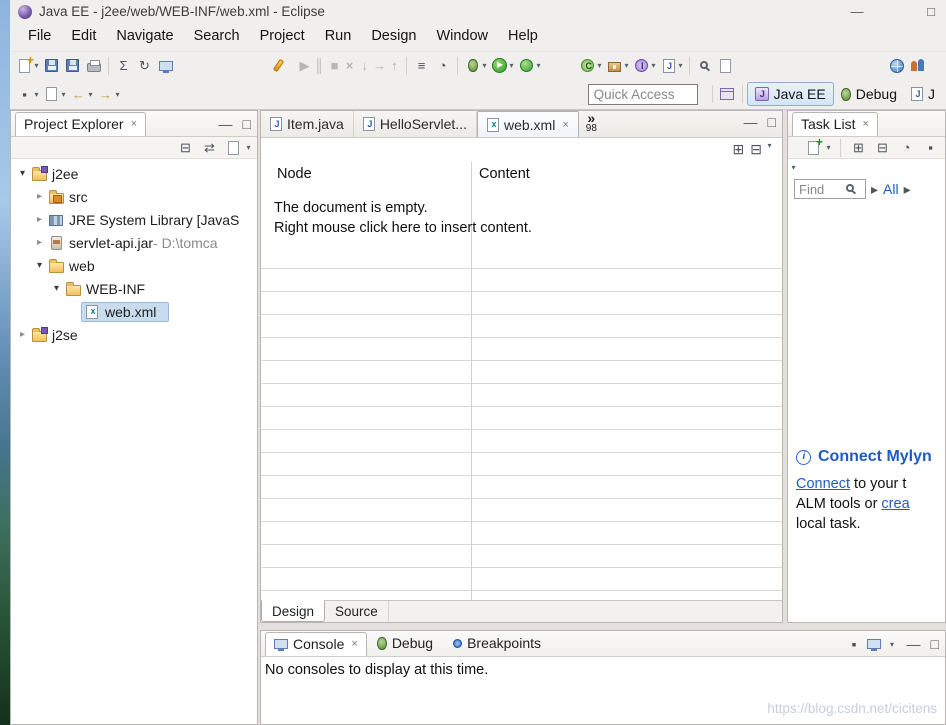 The width and height of the screenshot is (946, 725). Describe the element at coordinates (83, 36) in the screenshot. I see `menu-edit: Edit` at that location.